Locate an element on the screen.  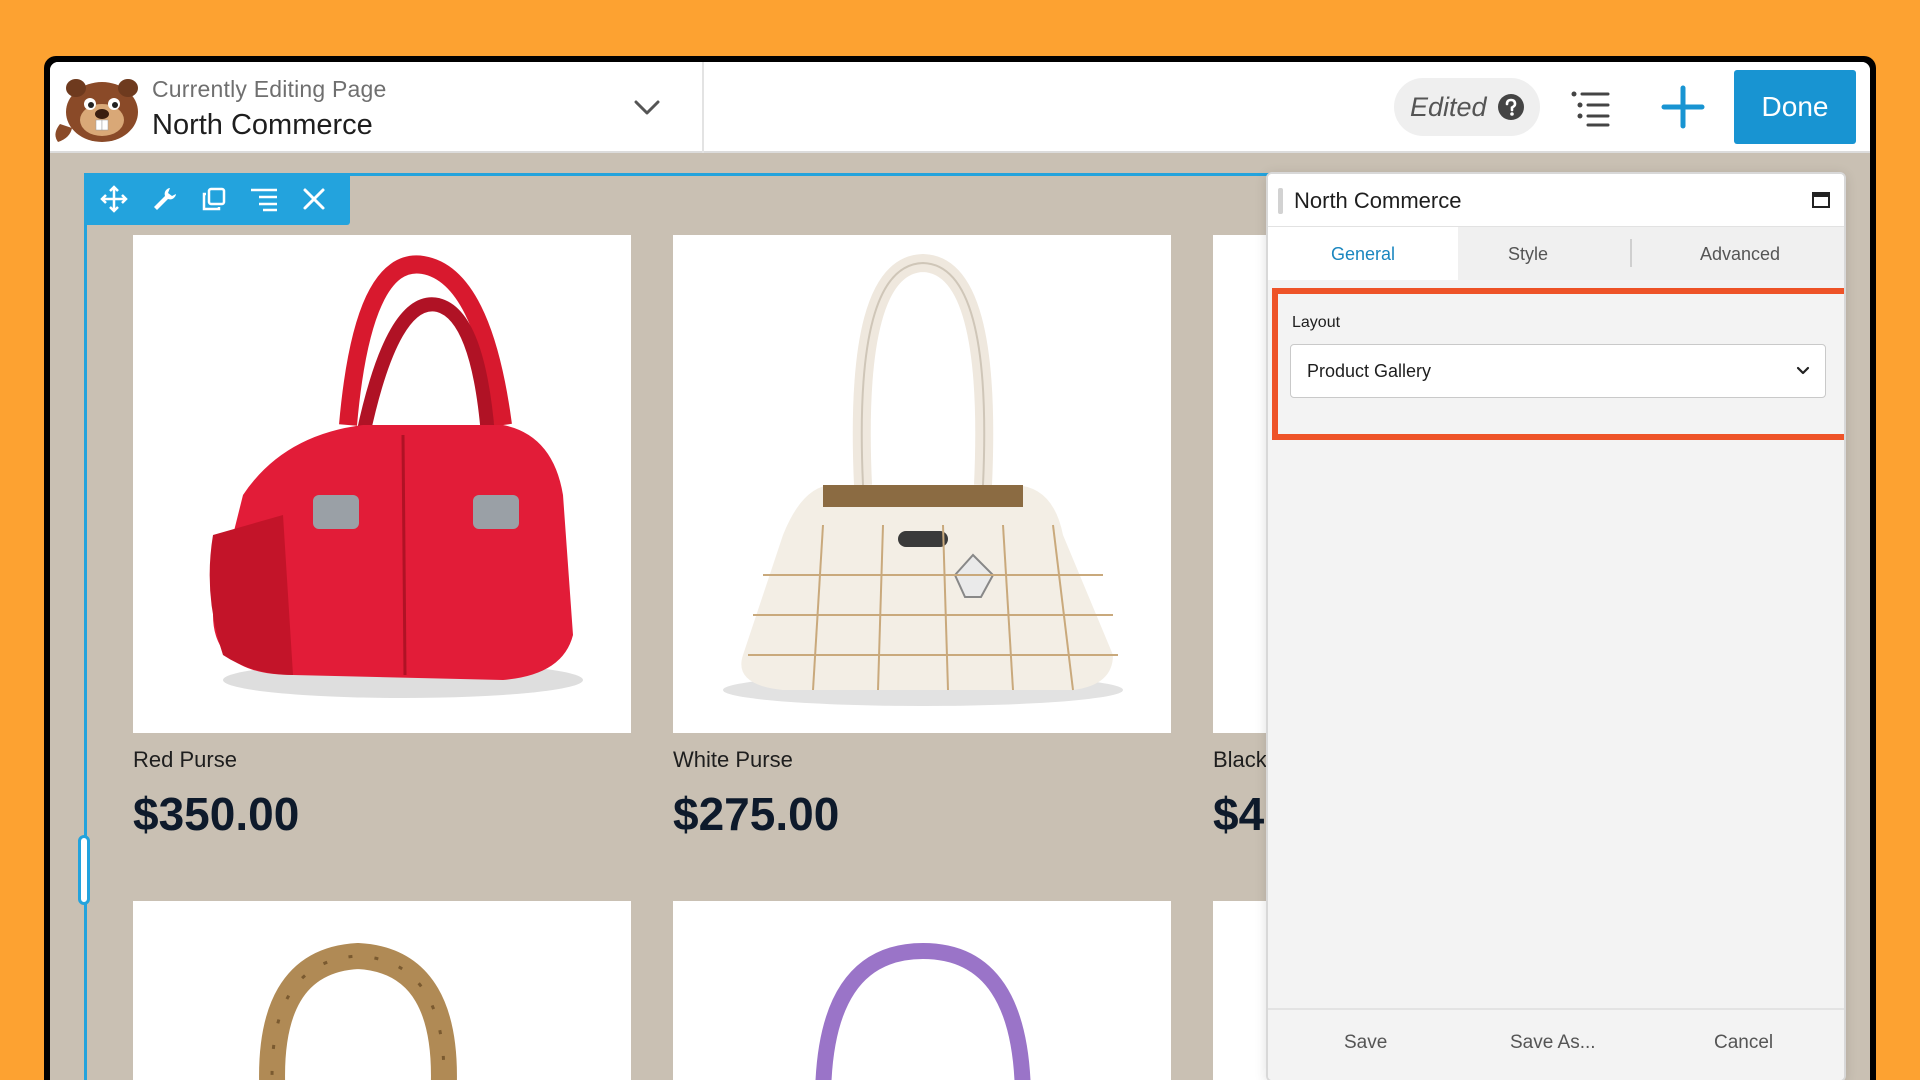
topbar-divider is located at coordinates (703, 107).